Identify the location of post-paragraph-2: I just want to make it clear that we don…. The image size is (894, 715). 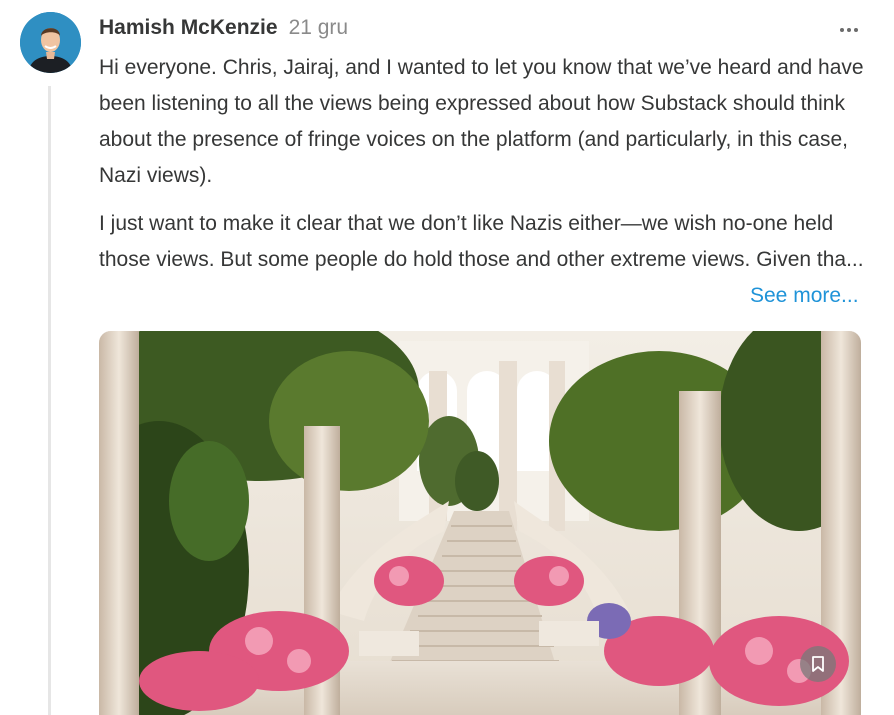
(481, 241).